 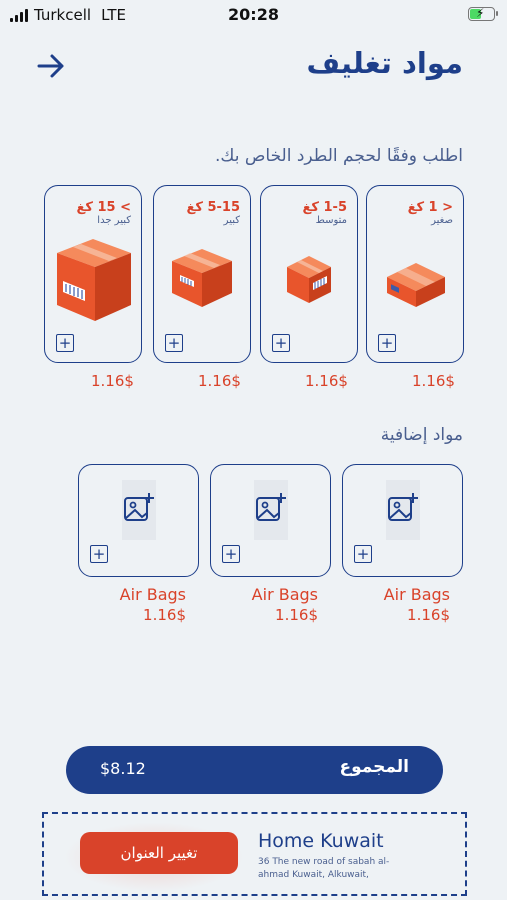 I want to click on battery-icon: ⚡, so click(x=483, y=13).